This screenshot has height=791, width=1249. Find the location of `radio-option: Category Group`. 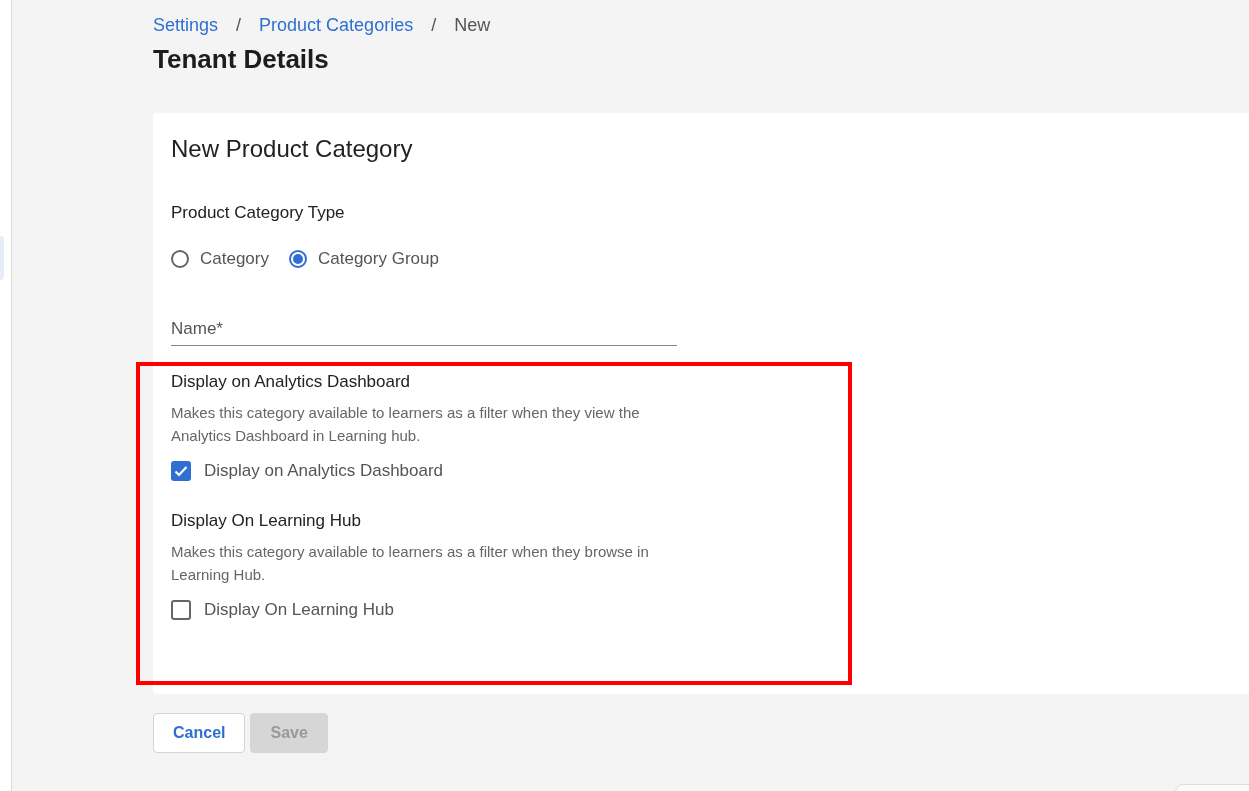

radio-option: Category Group is located at coordinates (364, 259).